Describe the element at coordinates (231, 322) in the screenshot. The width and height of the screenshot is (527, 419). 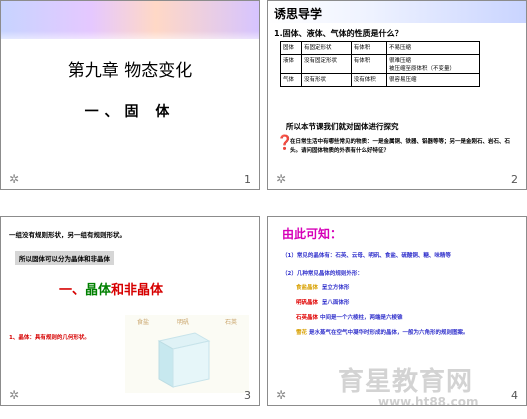
I see `cube-label-quartz: 石英` at that location.